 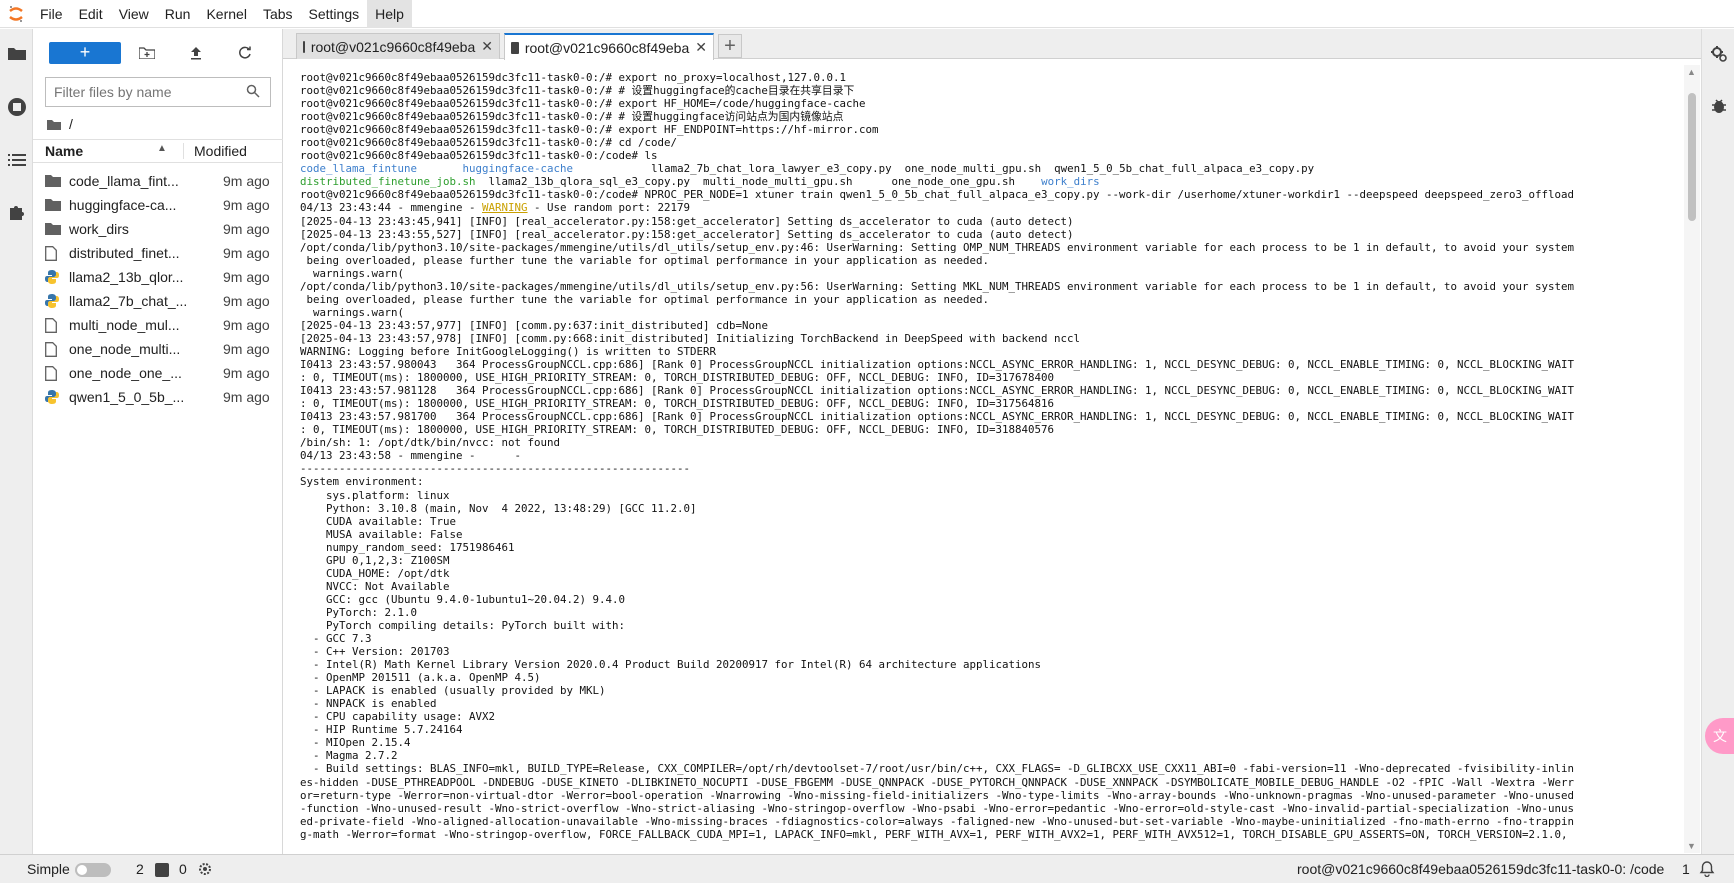 What do you see at coordinates (144, 92) in the screenshot?
I see `filter-files-input` at bounding box center [144, 92].